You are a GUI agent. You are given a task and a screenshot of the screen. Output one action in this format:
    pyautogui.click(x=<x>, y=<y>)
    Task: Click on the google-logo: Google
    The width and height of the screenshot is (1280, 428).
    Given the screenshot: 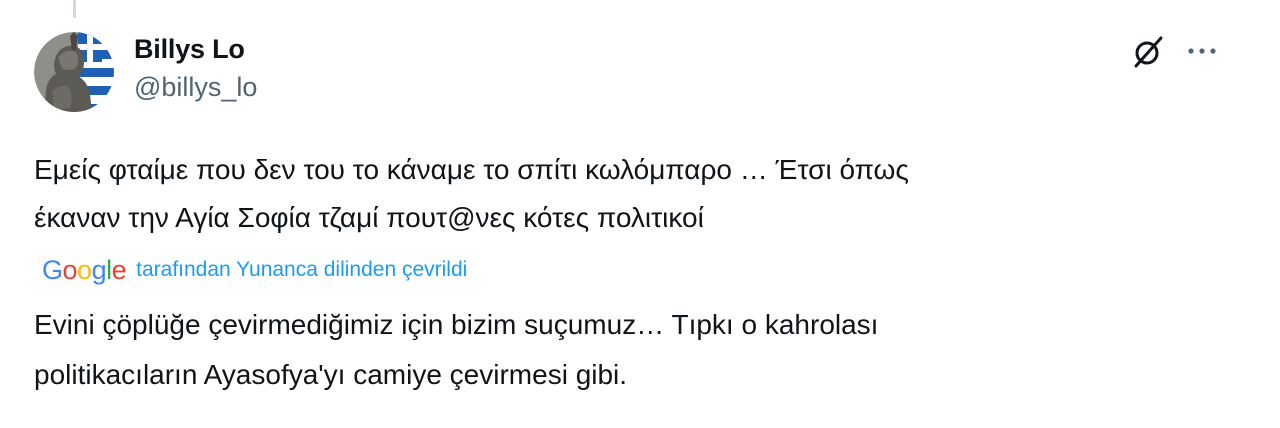 What is the action you would take?
    pyautogui.click(x=84, y=269)
    